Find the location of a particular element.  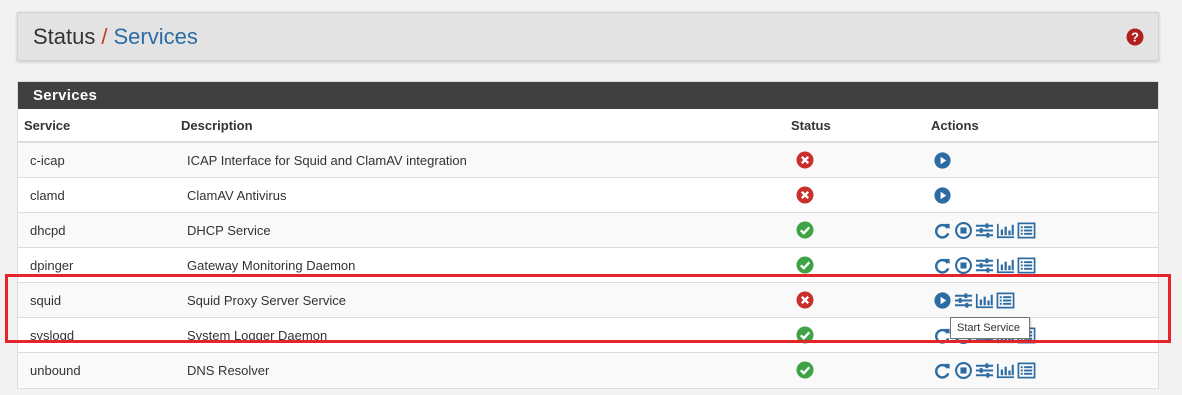

table-row: unbound DNS Resolver is located at coordinates (588, 369).